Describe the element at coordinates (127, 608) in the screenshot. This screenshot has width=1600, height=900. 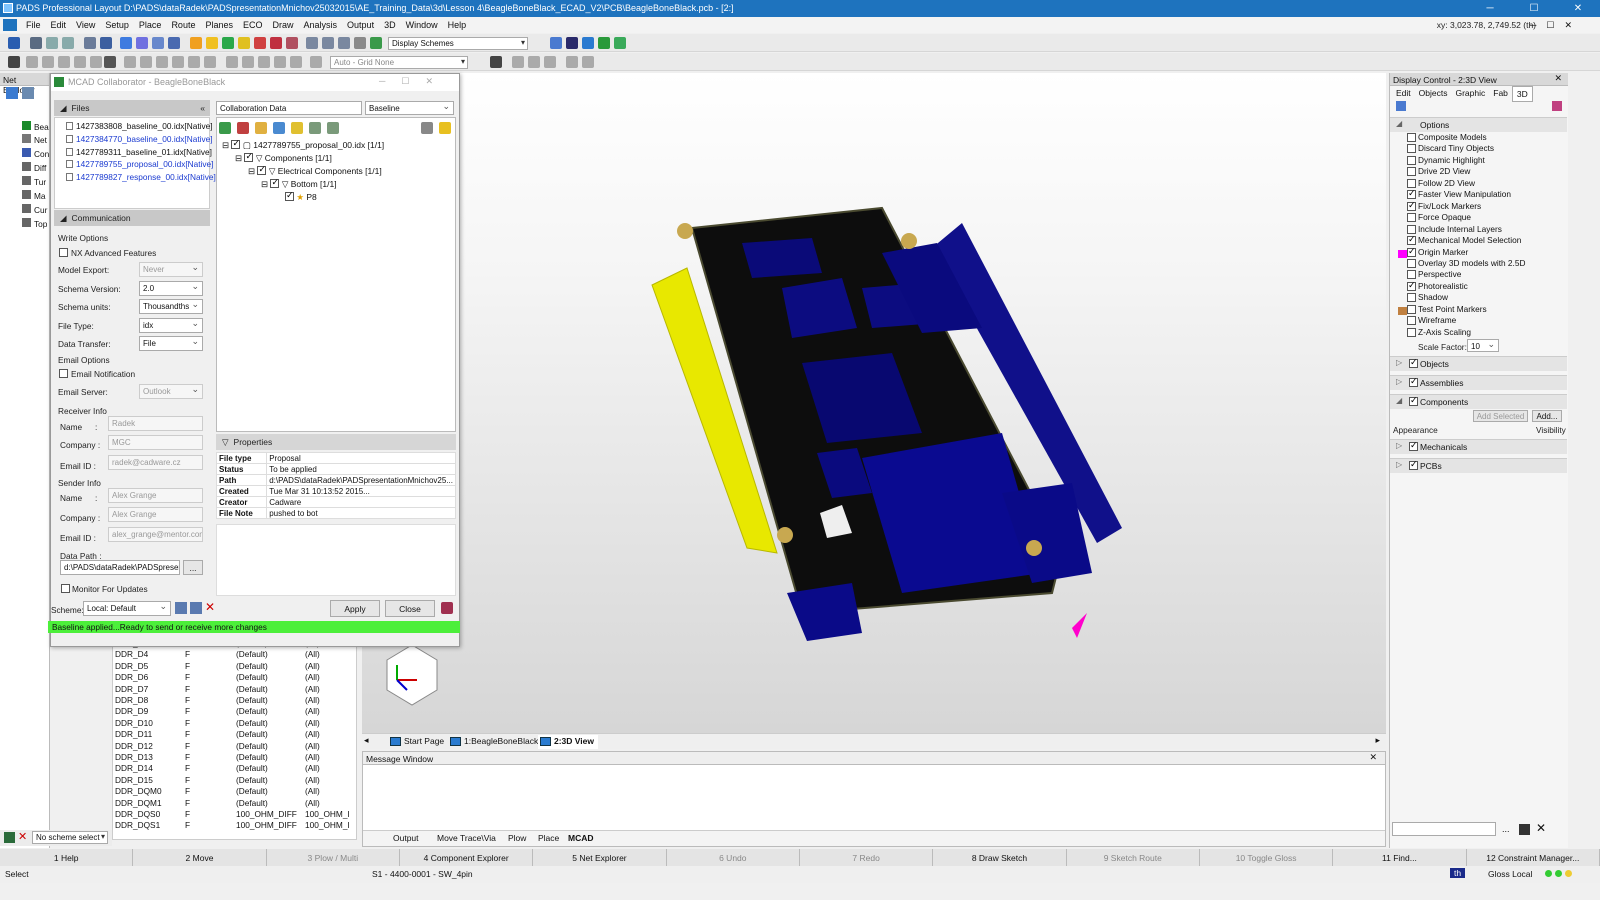
I see `scheme-select: Local: Default` at that location.